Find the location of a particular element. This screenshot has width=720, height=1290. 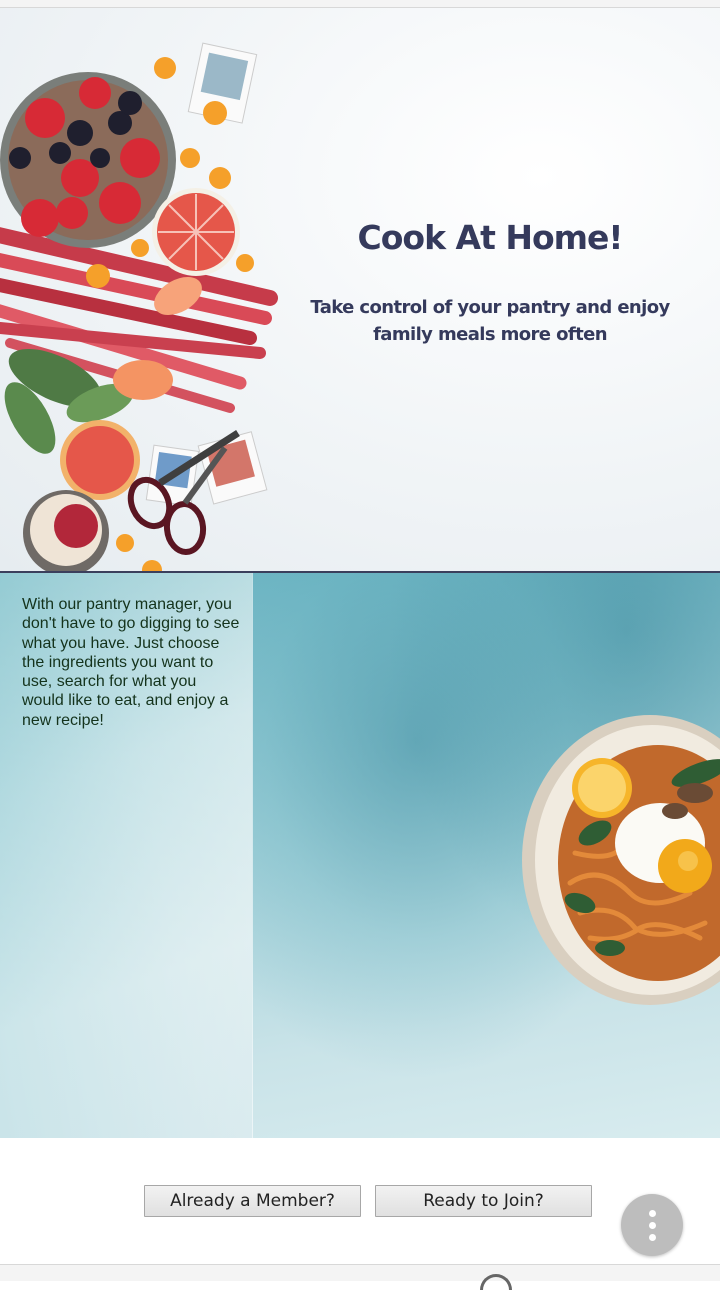

meal-bowl-image is located at coordinates (621, 860).